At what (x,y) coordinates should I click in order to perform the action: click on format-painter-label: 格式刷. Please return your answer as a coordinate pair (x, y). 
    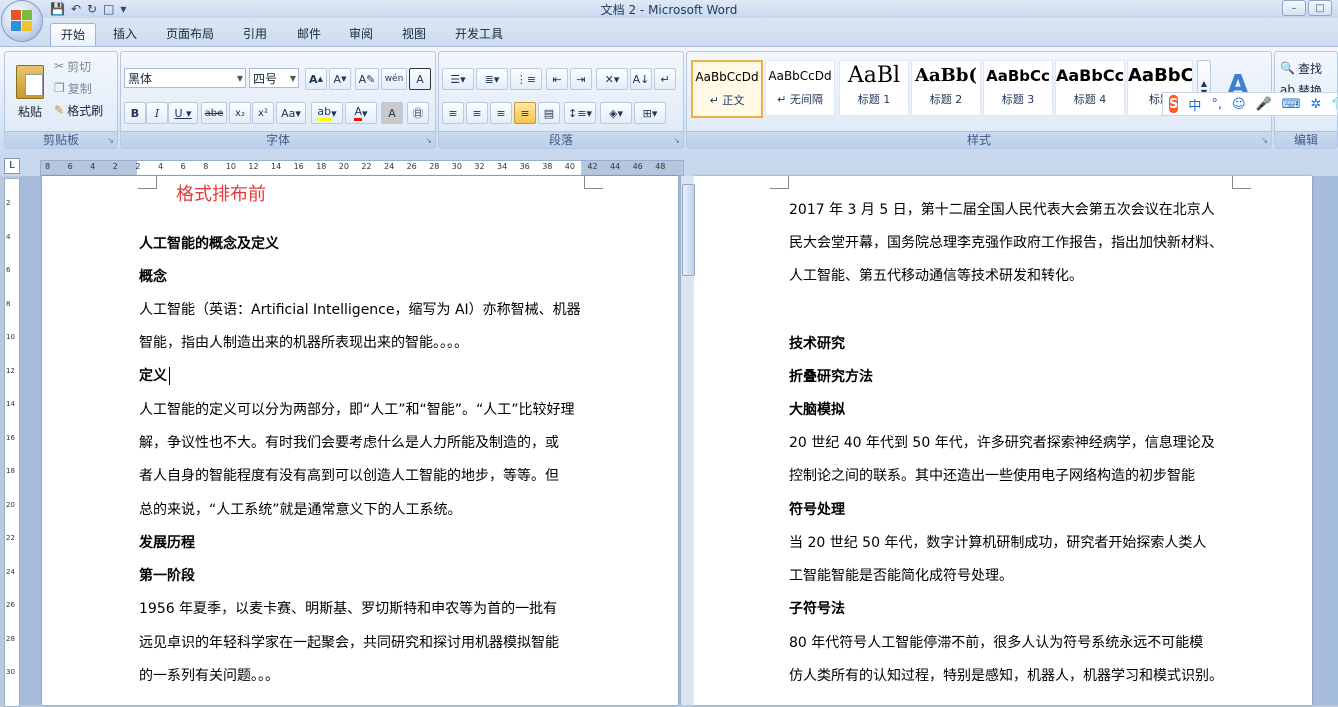
    Looking at the image, I should click on (85, 110).